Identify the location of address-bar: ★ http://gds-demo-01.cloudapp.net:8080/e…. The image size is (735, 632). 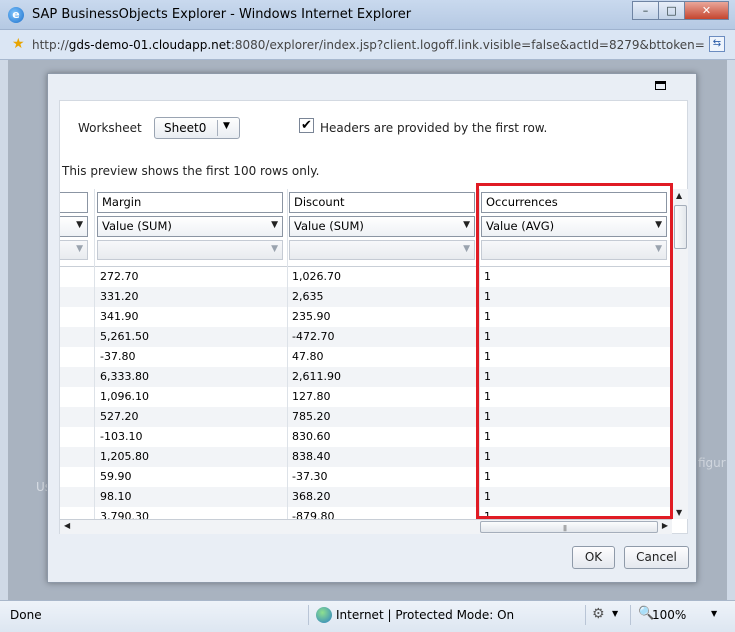
(367, 45).